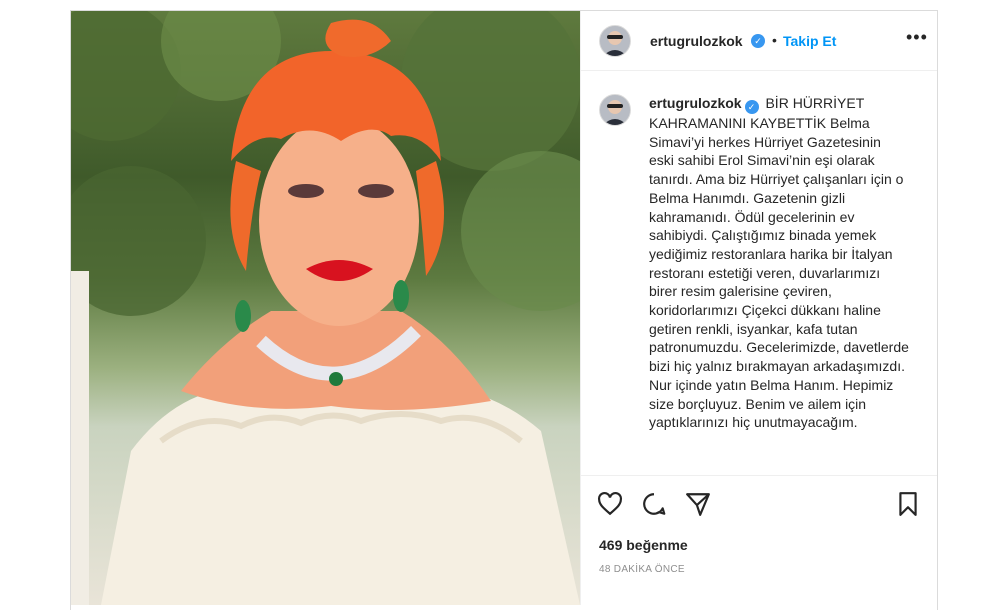 Image resolution: width=1000 pixels, height=610 pixels. Describe the element at coordinates (696, 41) in the screenshot. I see `header-username: ertugrulozkok` at that location.